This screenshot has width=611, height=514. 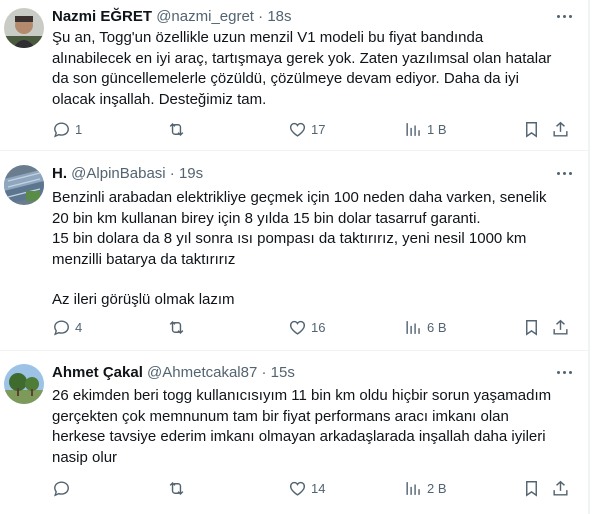 What do you see at coordinates (318, 129) in the screenshot?
I see `like-count: 17` at bounding box center [318, 129].